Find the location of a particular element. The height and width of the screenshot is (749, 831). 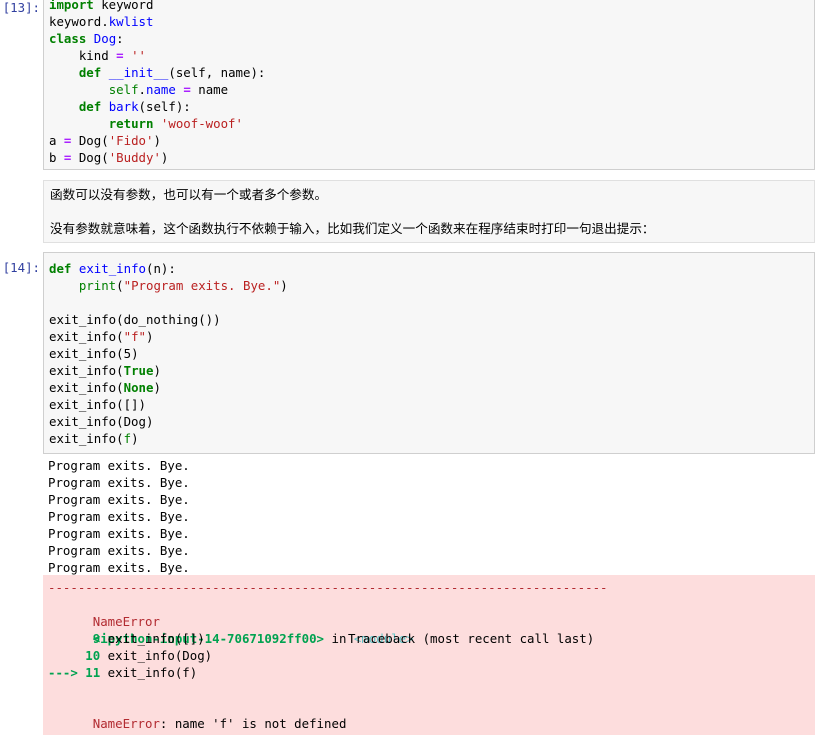

code-line: exit_info(f) is located at coordinates (431, 438).